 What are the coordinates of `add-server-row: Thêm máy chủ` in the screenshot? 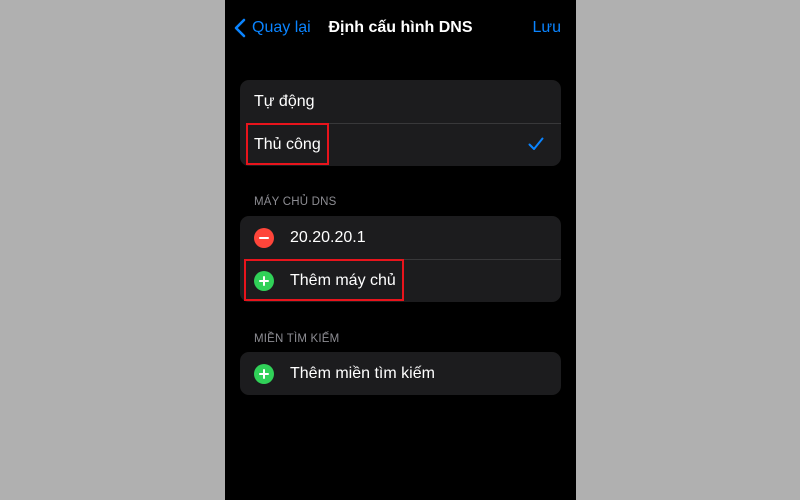 It's located at (400, 280).